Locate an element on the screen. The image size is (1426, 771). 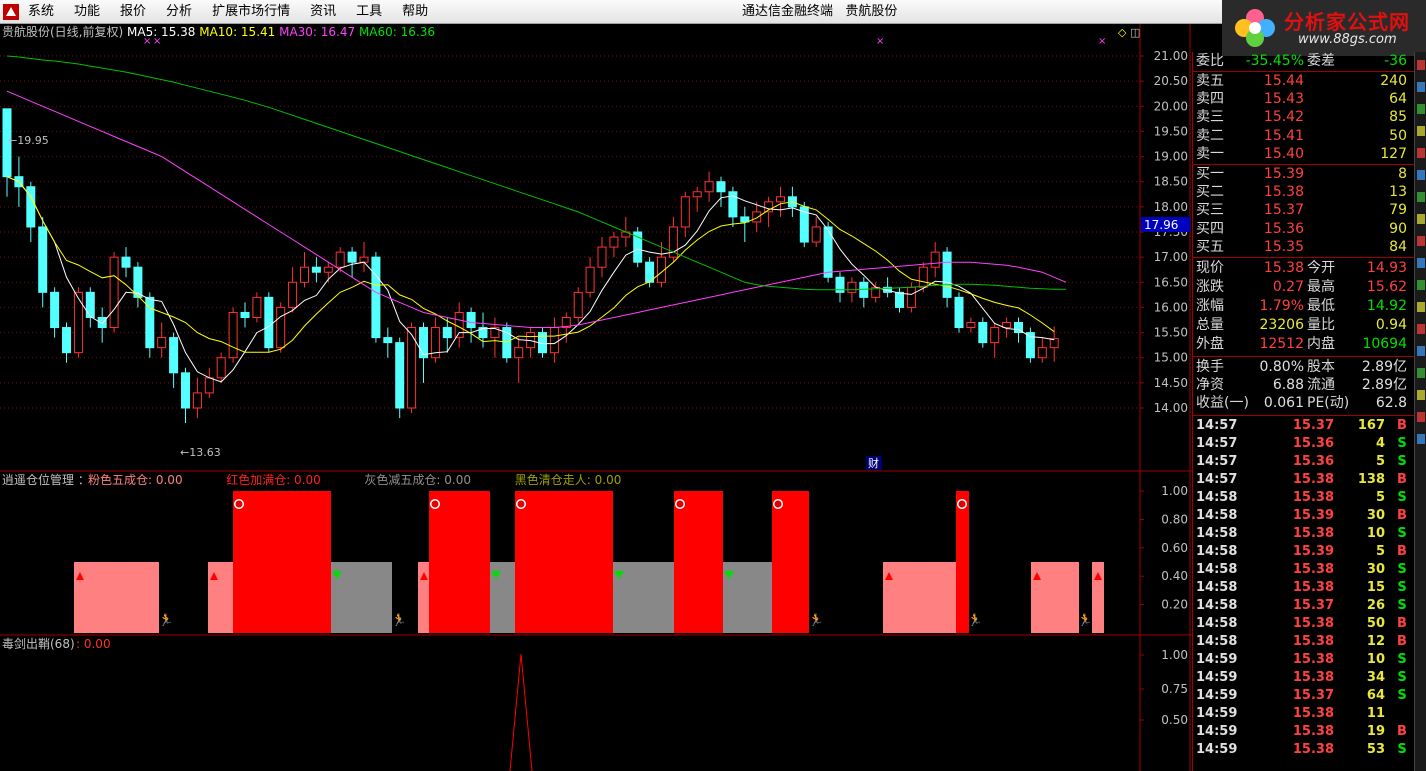
flower-logo-icon is located at coordinates (1255, 28).